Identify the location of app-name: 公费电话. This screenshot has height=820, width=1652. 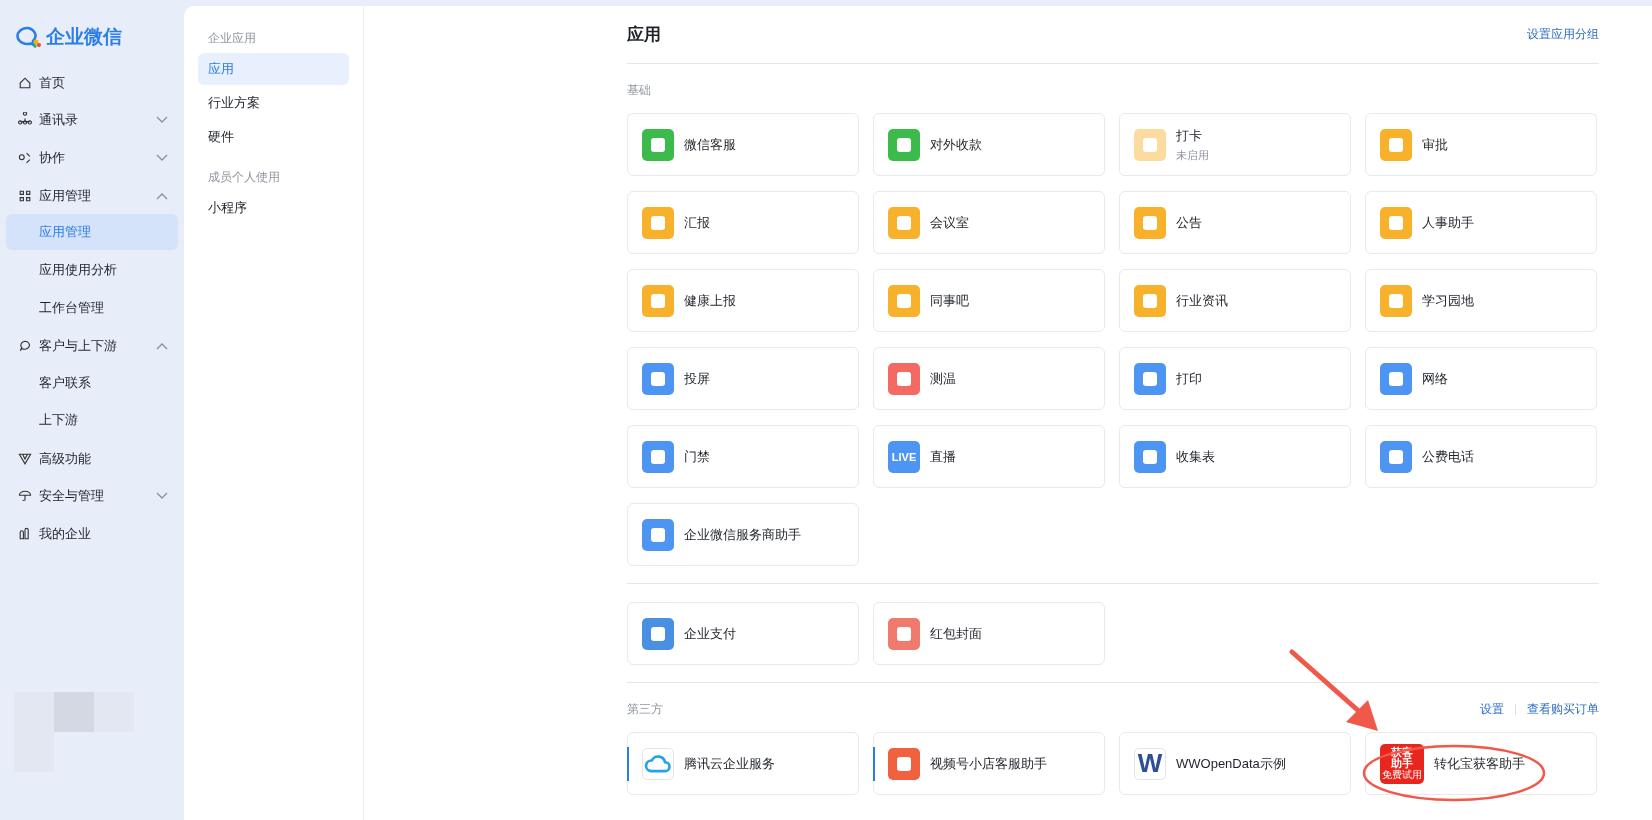
(1448, 456).